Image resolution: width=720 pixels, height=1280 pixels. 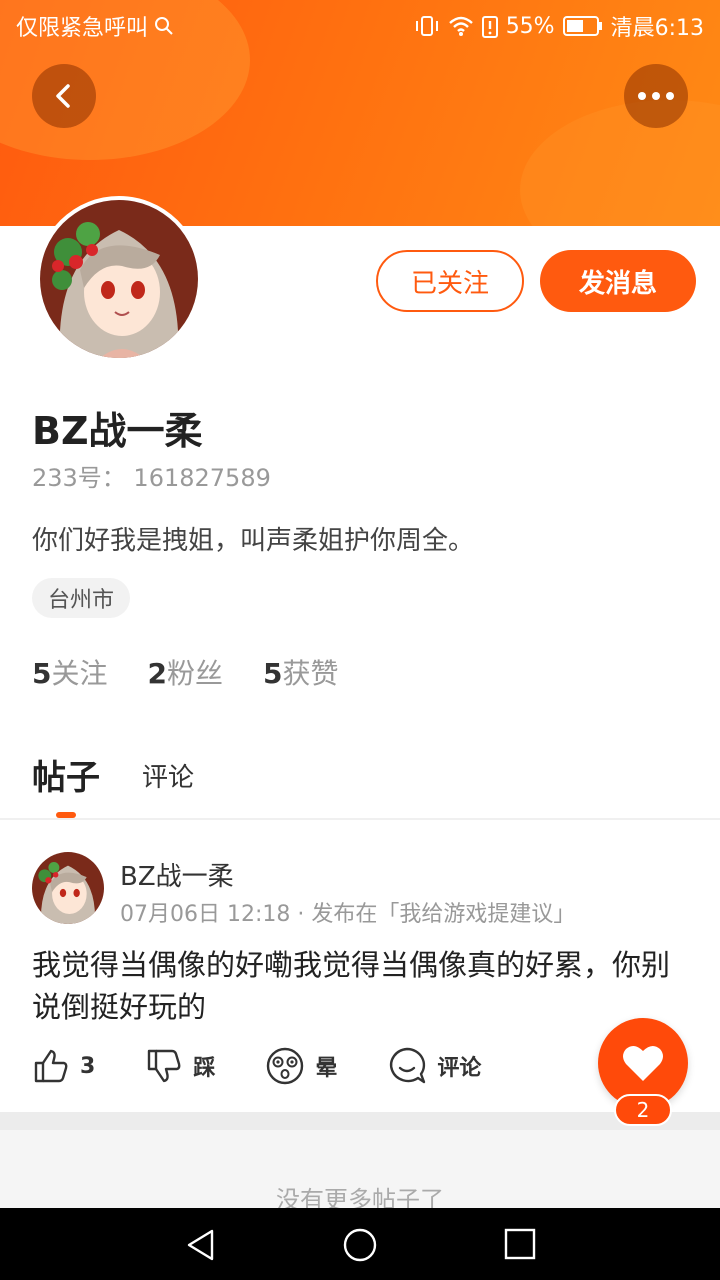 I want to click on wifi-icon, so click(x=460, y=26).